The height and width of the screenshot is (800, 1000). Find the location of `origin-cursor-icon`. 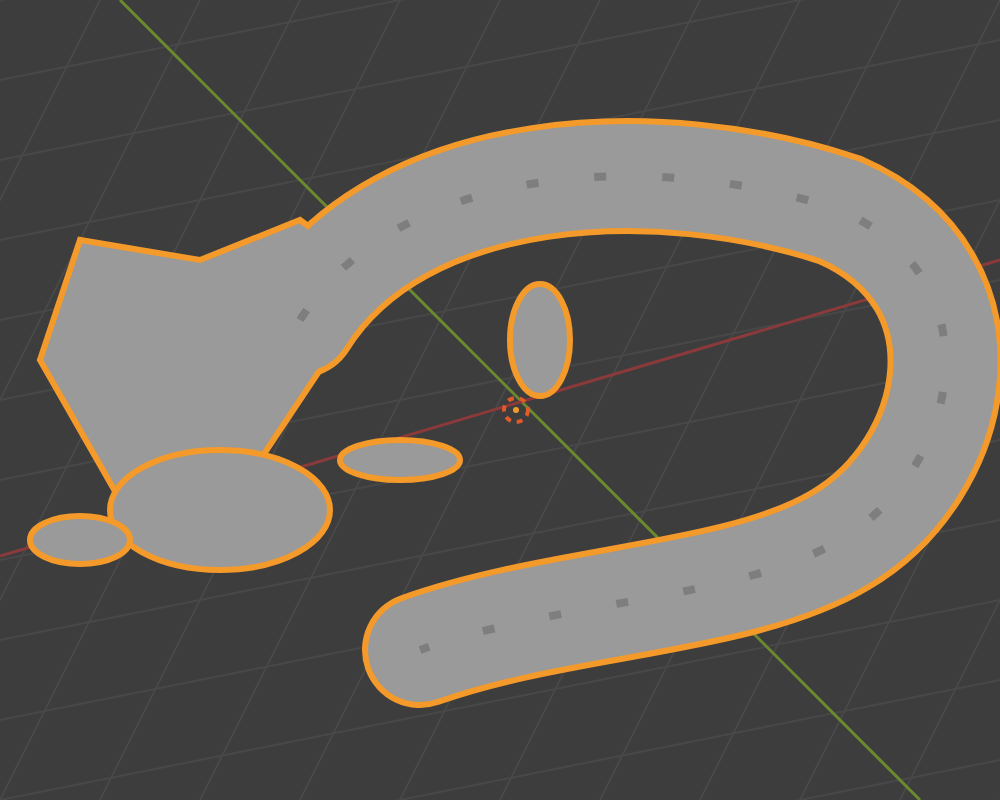

origin-cursor-icon is located at coordinates (516, 410).